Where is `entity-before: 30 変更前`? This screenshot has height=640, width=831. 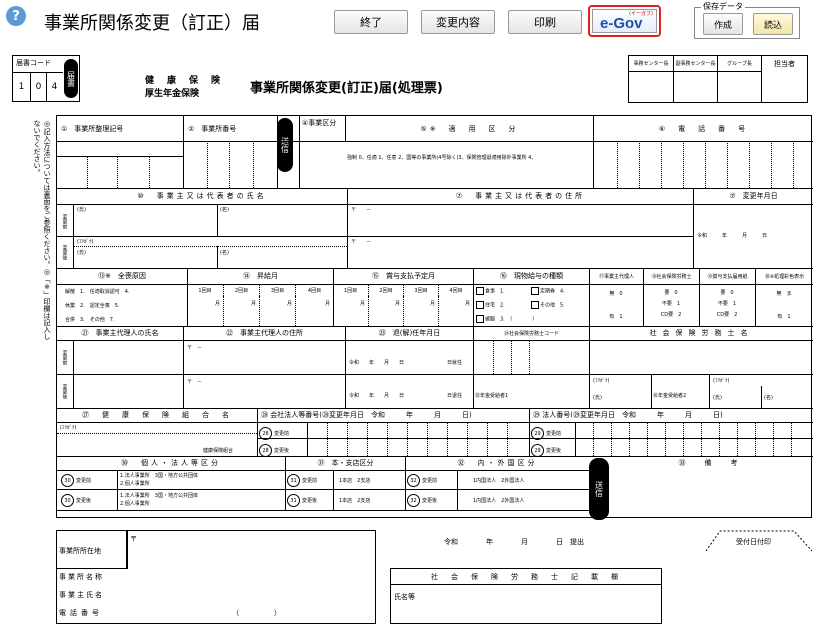 entity-before: 30 変更前 is located at coordinates (76, 480).